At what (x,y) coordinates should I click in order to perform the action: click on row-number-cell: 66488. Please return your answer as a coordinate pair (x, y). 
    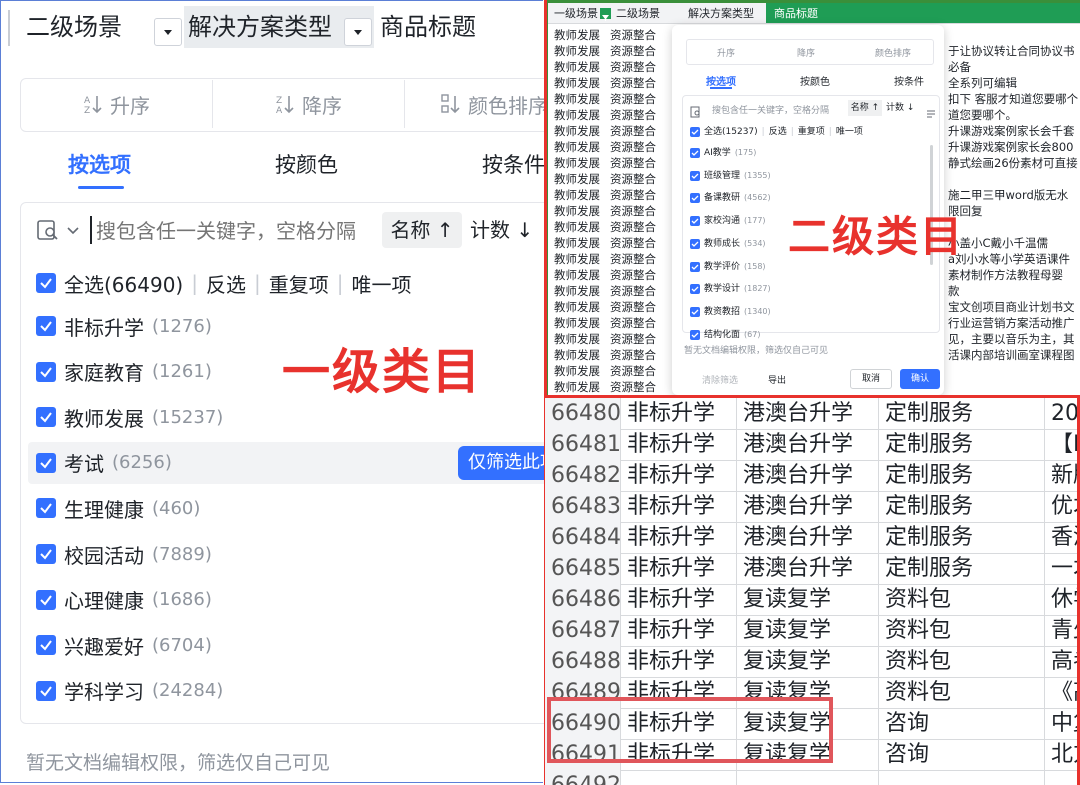
    Looking at the image, I should click on (583, 661).